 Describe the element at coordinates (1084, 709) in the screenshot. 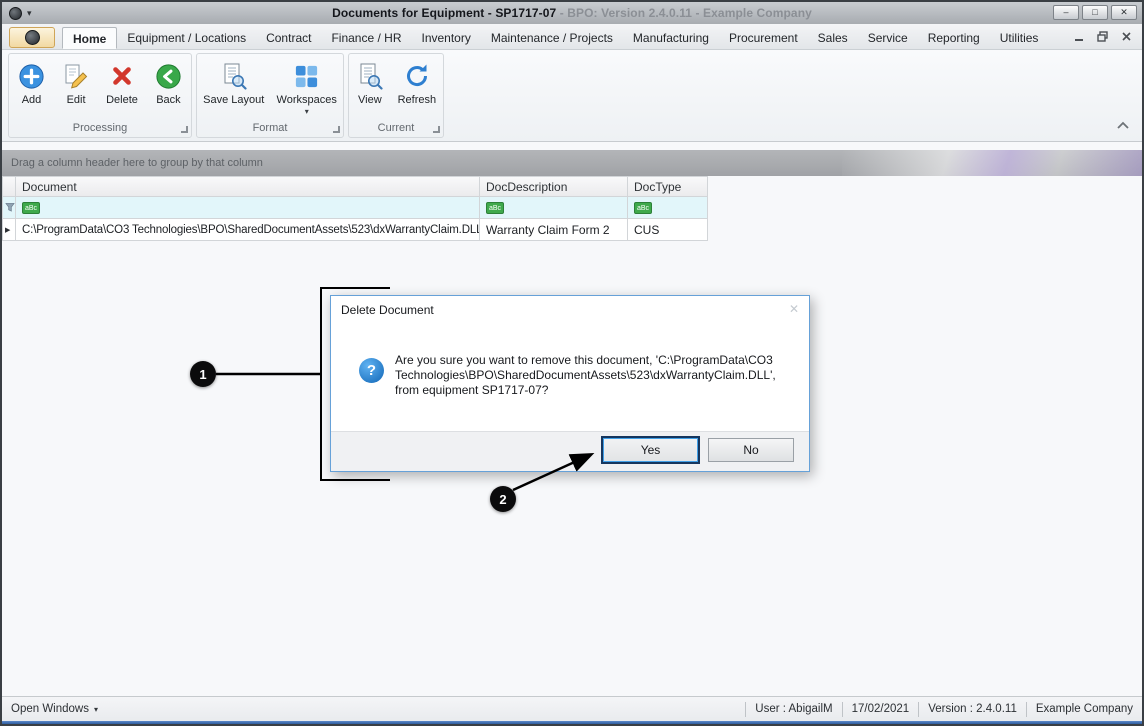

I see `status-company: Example Company` at that location.